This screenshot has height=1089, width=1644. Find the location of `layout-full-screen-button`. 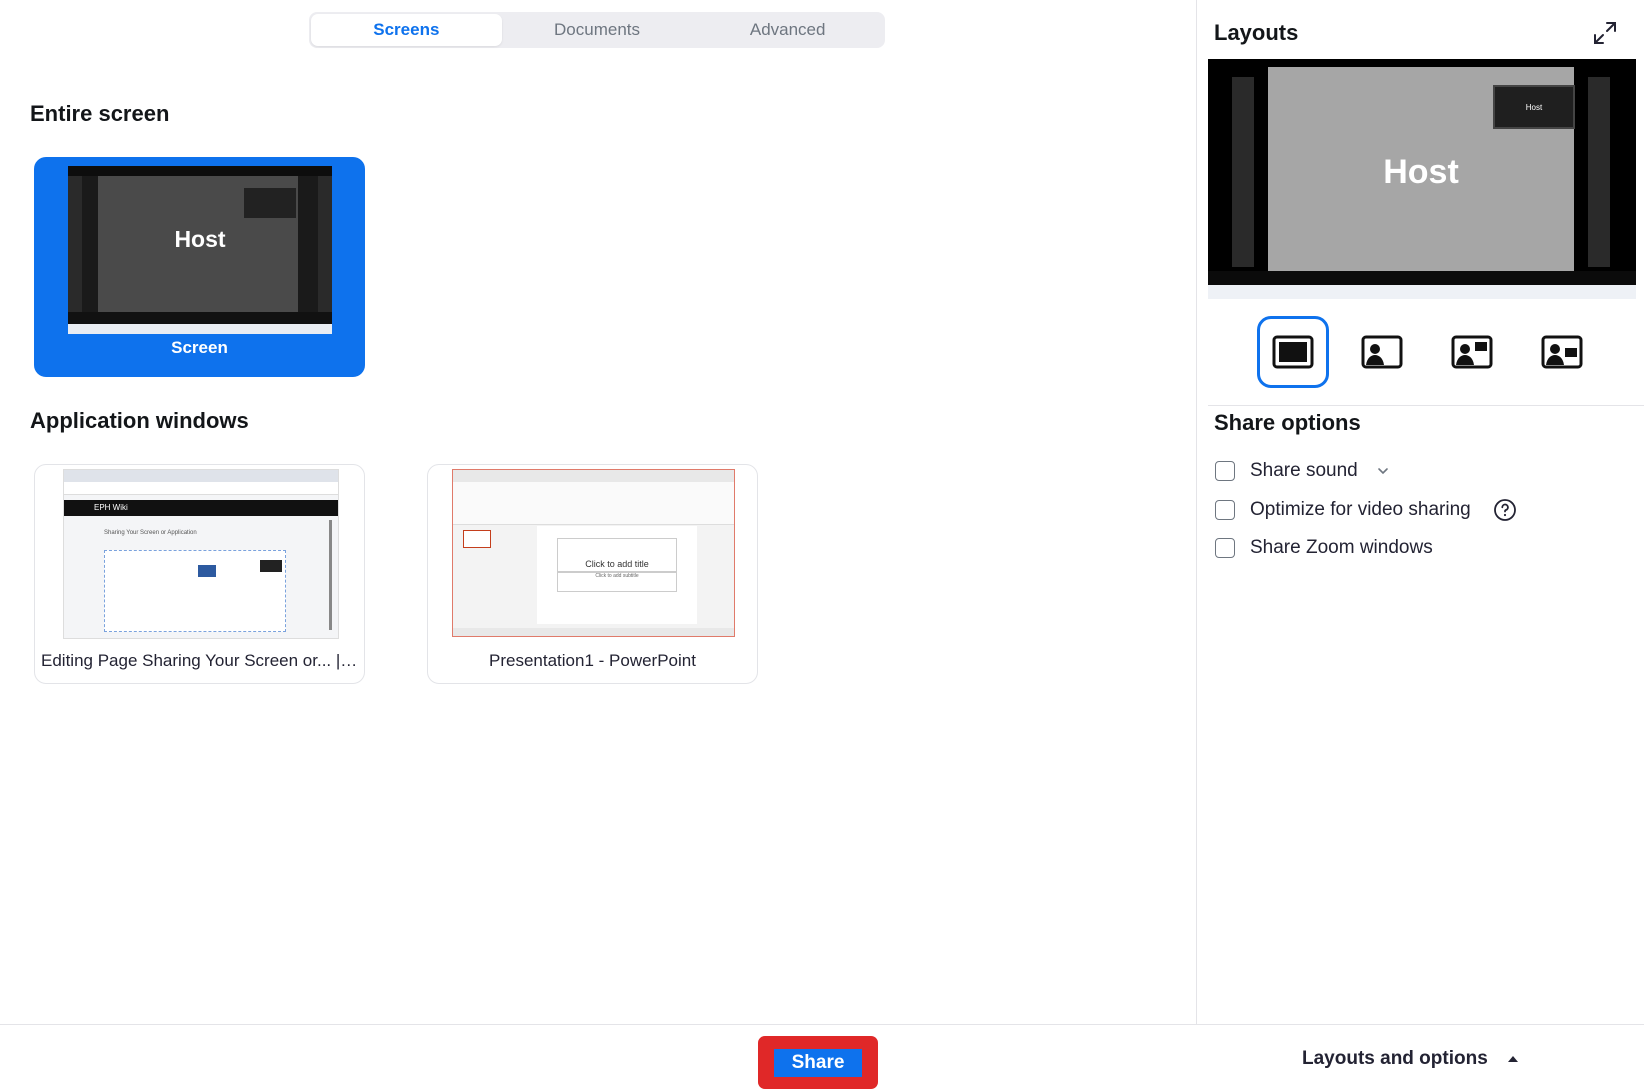

layout-full-screen-button is located at coordinates (1293, 352).